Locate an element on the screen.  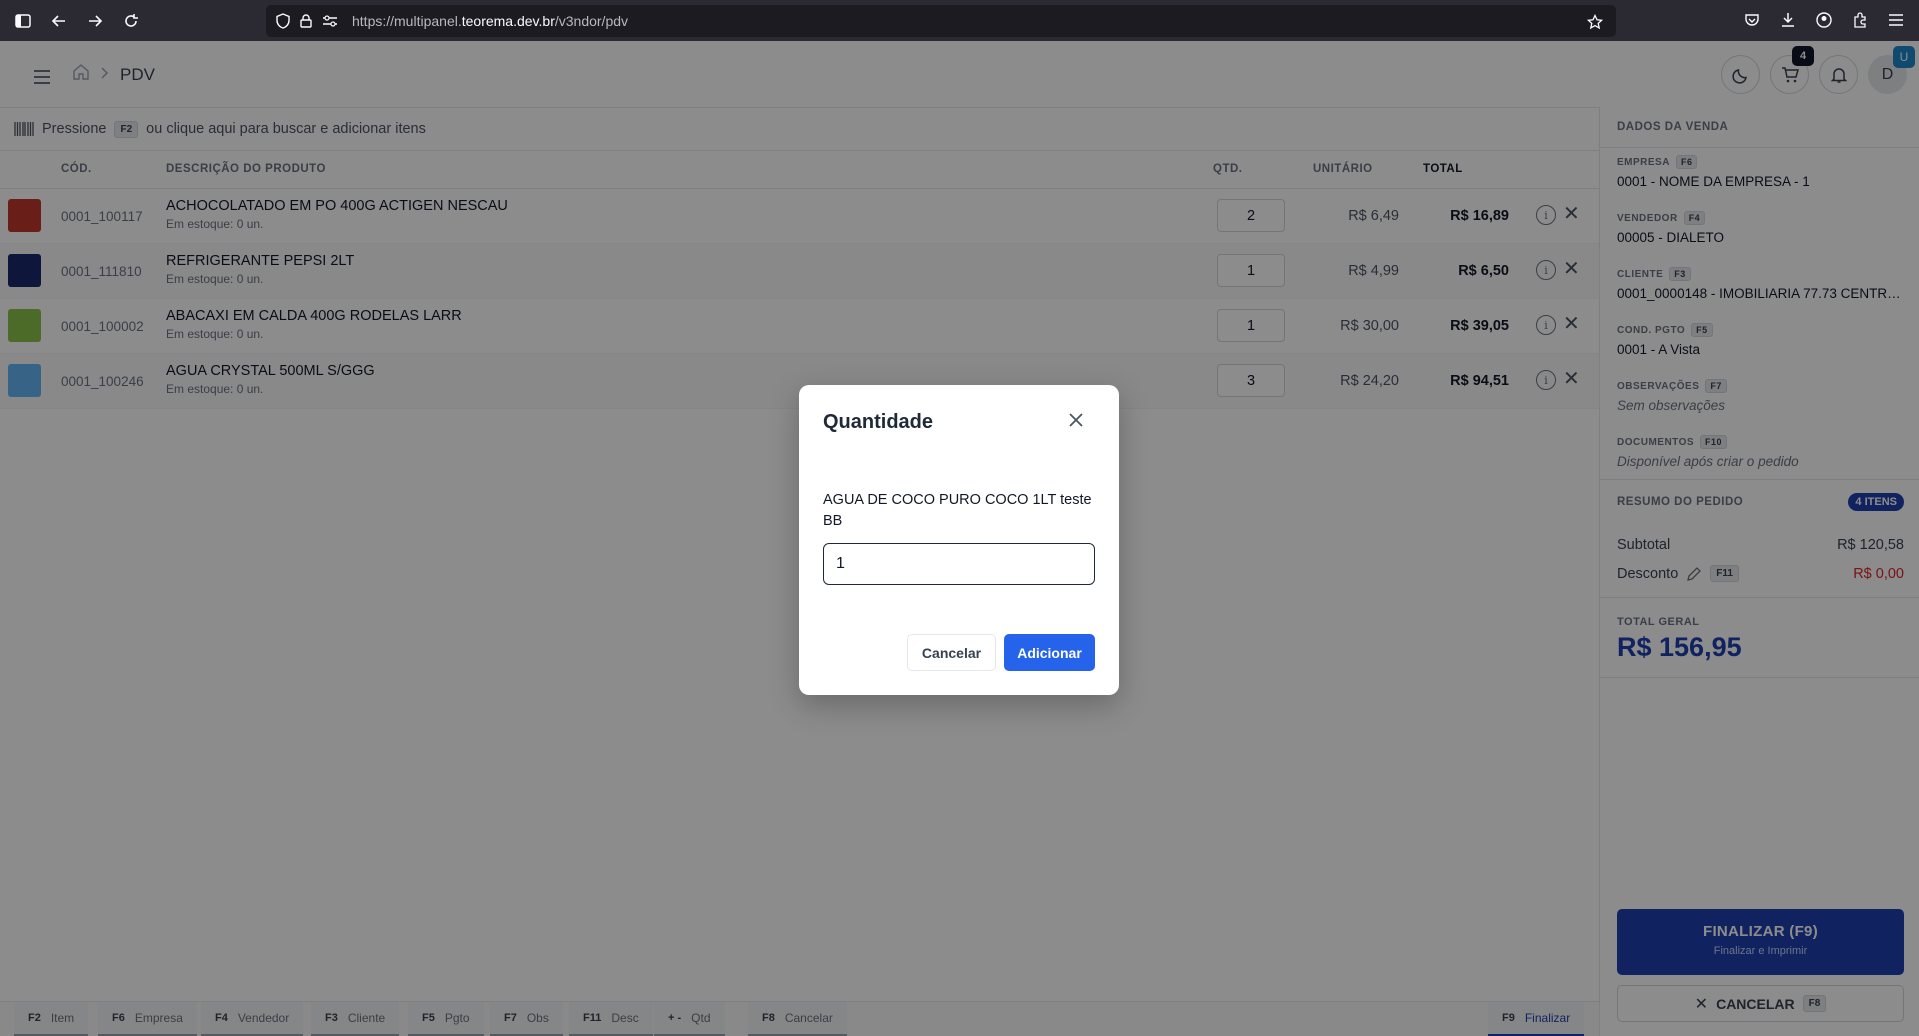
bookmark-star-icon is located at coordinates (1595, 22).